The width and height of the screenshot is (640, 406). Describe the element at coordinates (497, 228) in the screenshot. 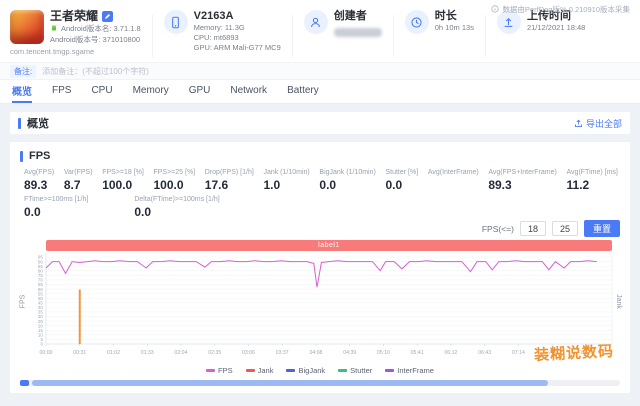

I see `fps-threshold-label: FPS(<=)` at that location.